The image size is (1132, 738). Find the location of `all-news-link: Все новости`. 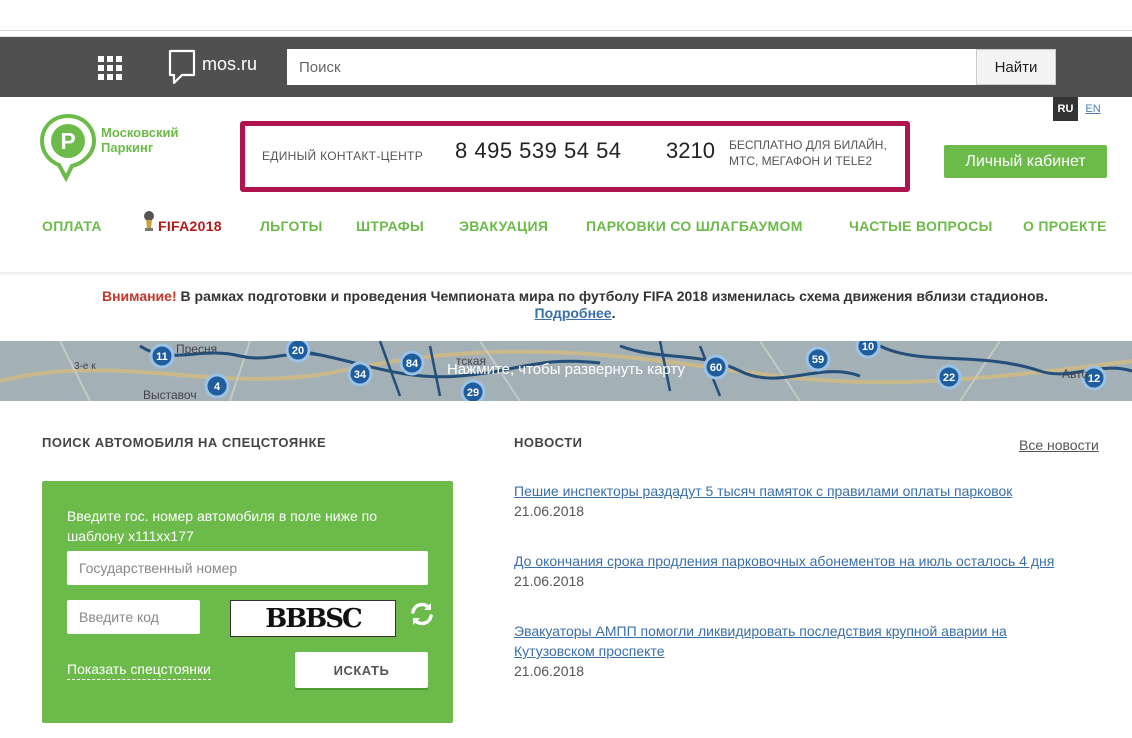

all-news-link: Все новости is located at coordinates (1059, 445).